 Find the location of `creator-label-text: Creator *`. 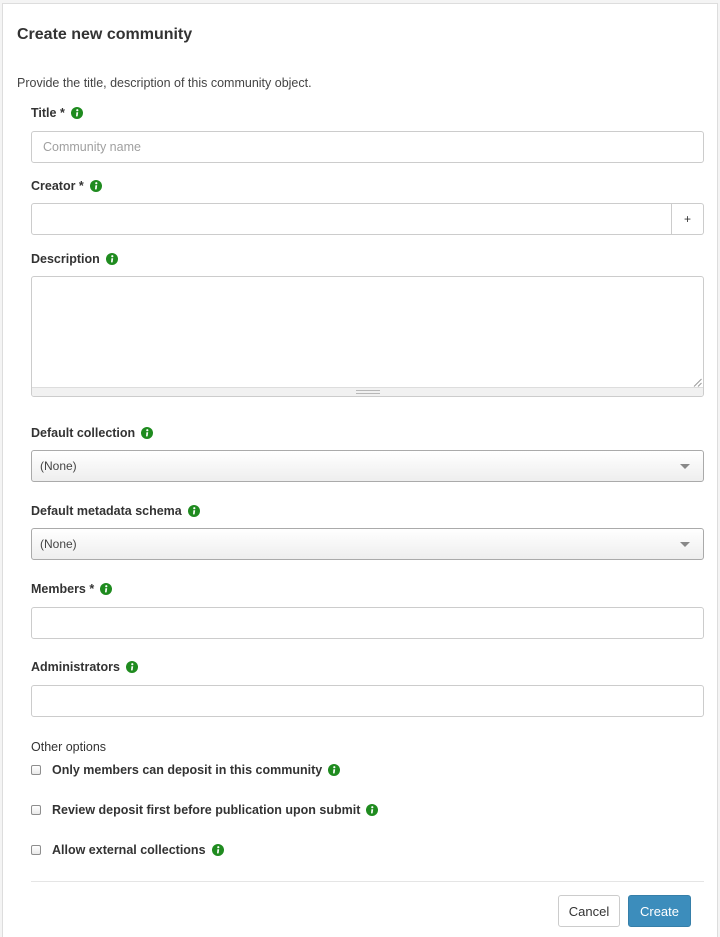

creator-label-text: Creator * is located at coordinates (57, 186).